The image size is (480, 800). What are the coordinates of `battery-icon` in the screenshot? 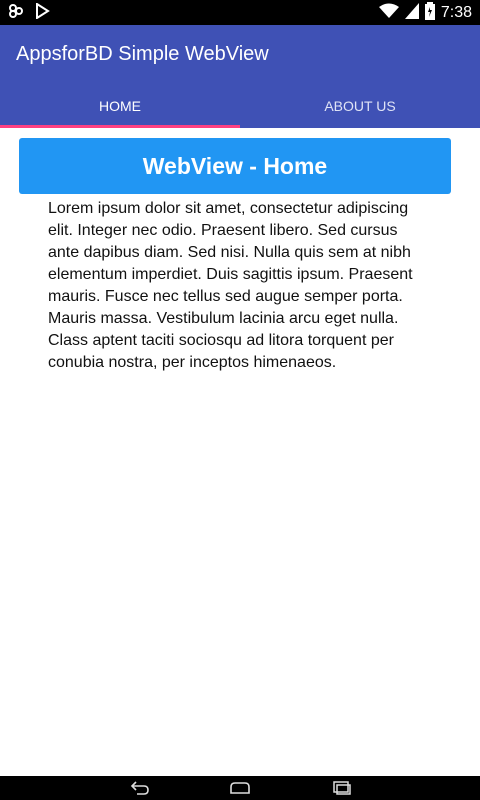 It's located at (429, 13).